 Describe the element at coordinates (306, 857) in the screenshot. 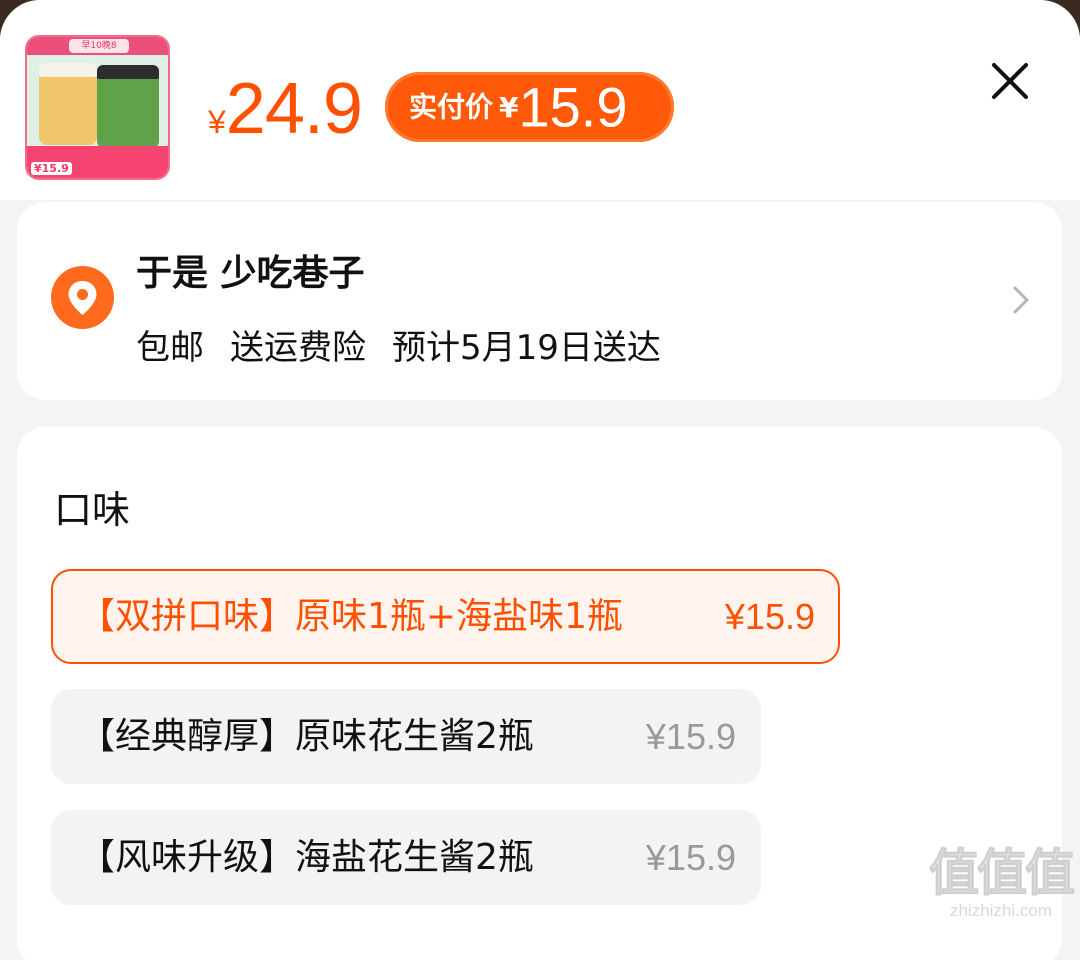

I see `flavor-option-label: 【风味升级】海盐花生酱2瓶` at that location.